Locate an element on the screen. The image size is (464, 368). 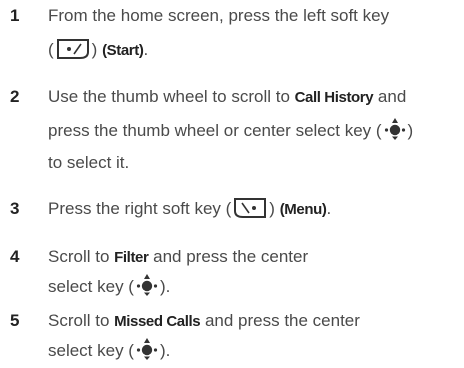
step-text-segment: and is located at coordinates (390, 96).